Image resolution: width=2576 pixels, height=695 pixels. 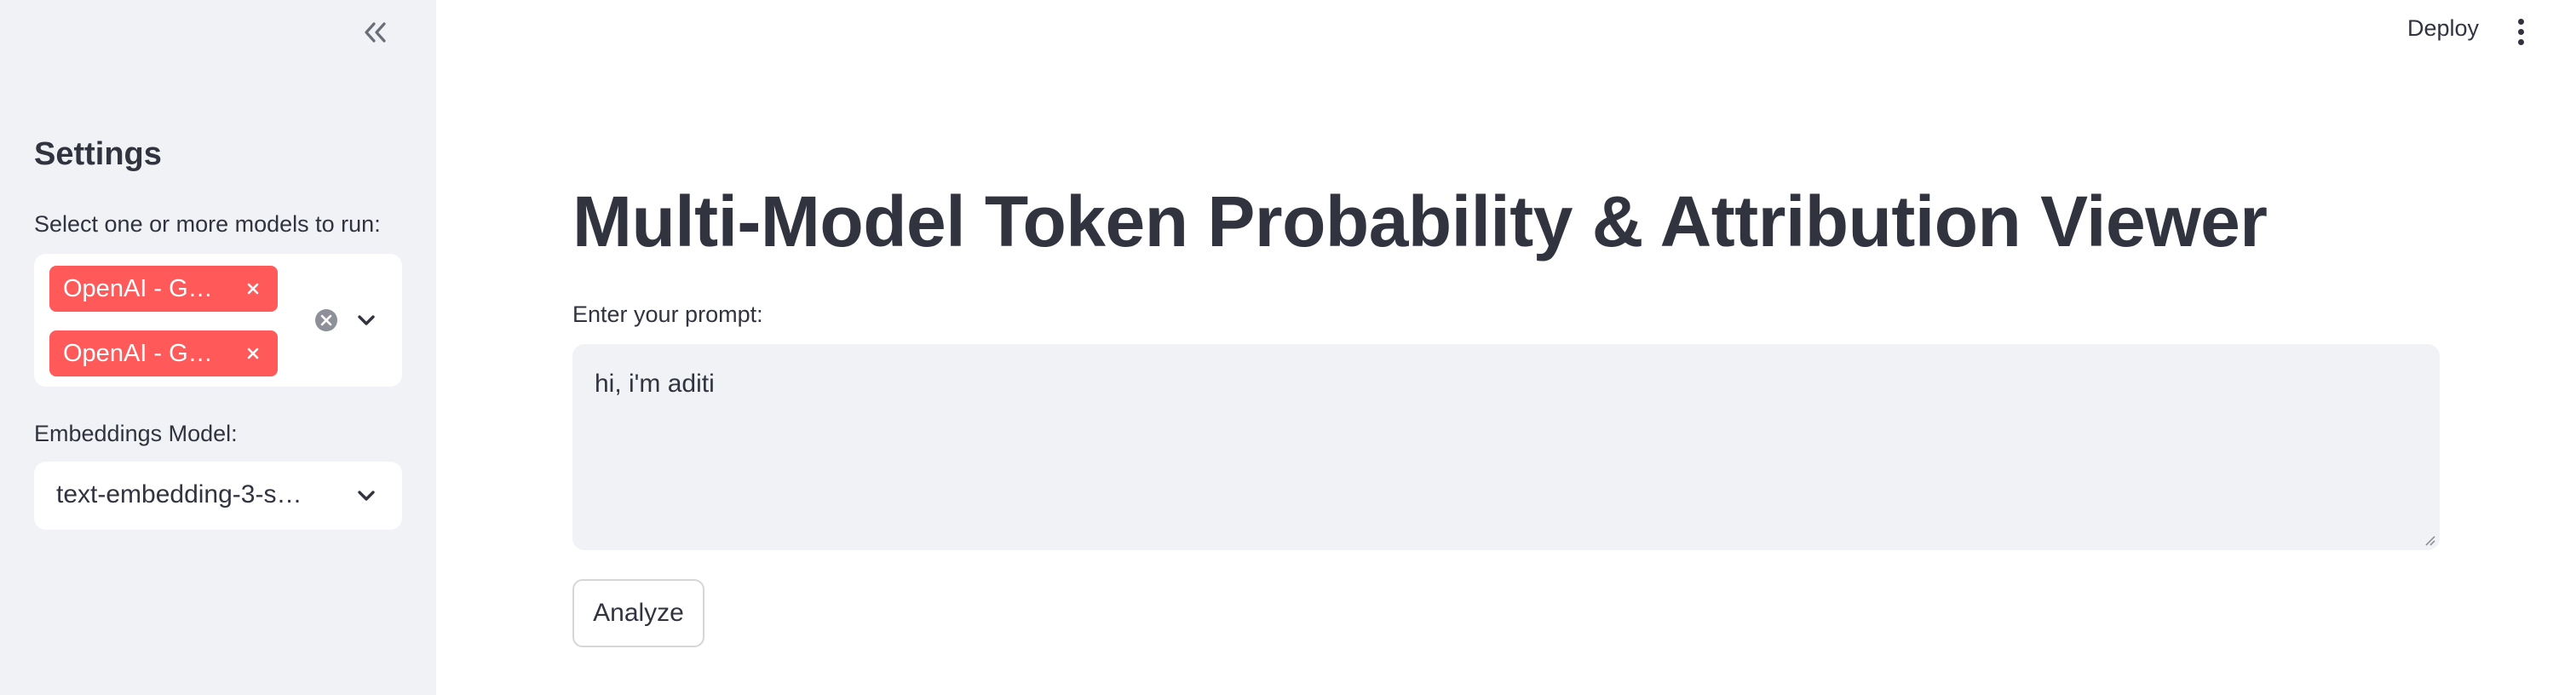 I want to click on embeddings-select-value: text-embedding-3-small, so click(x=184, y=494).